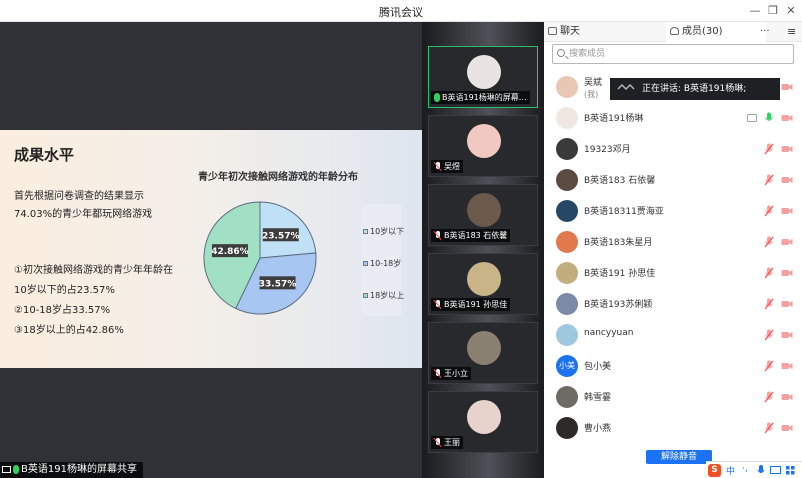 Image resolution: width=802 pixels, height=478 pixels. I want to click on member-name: 包小美, so click(598, 367).